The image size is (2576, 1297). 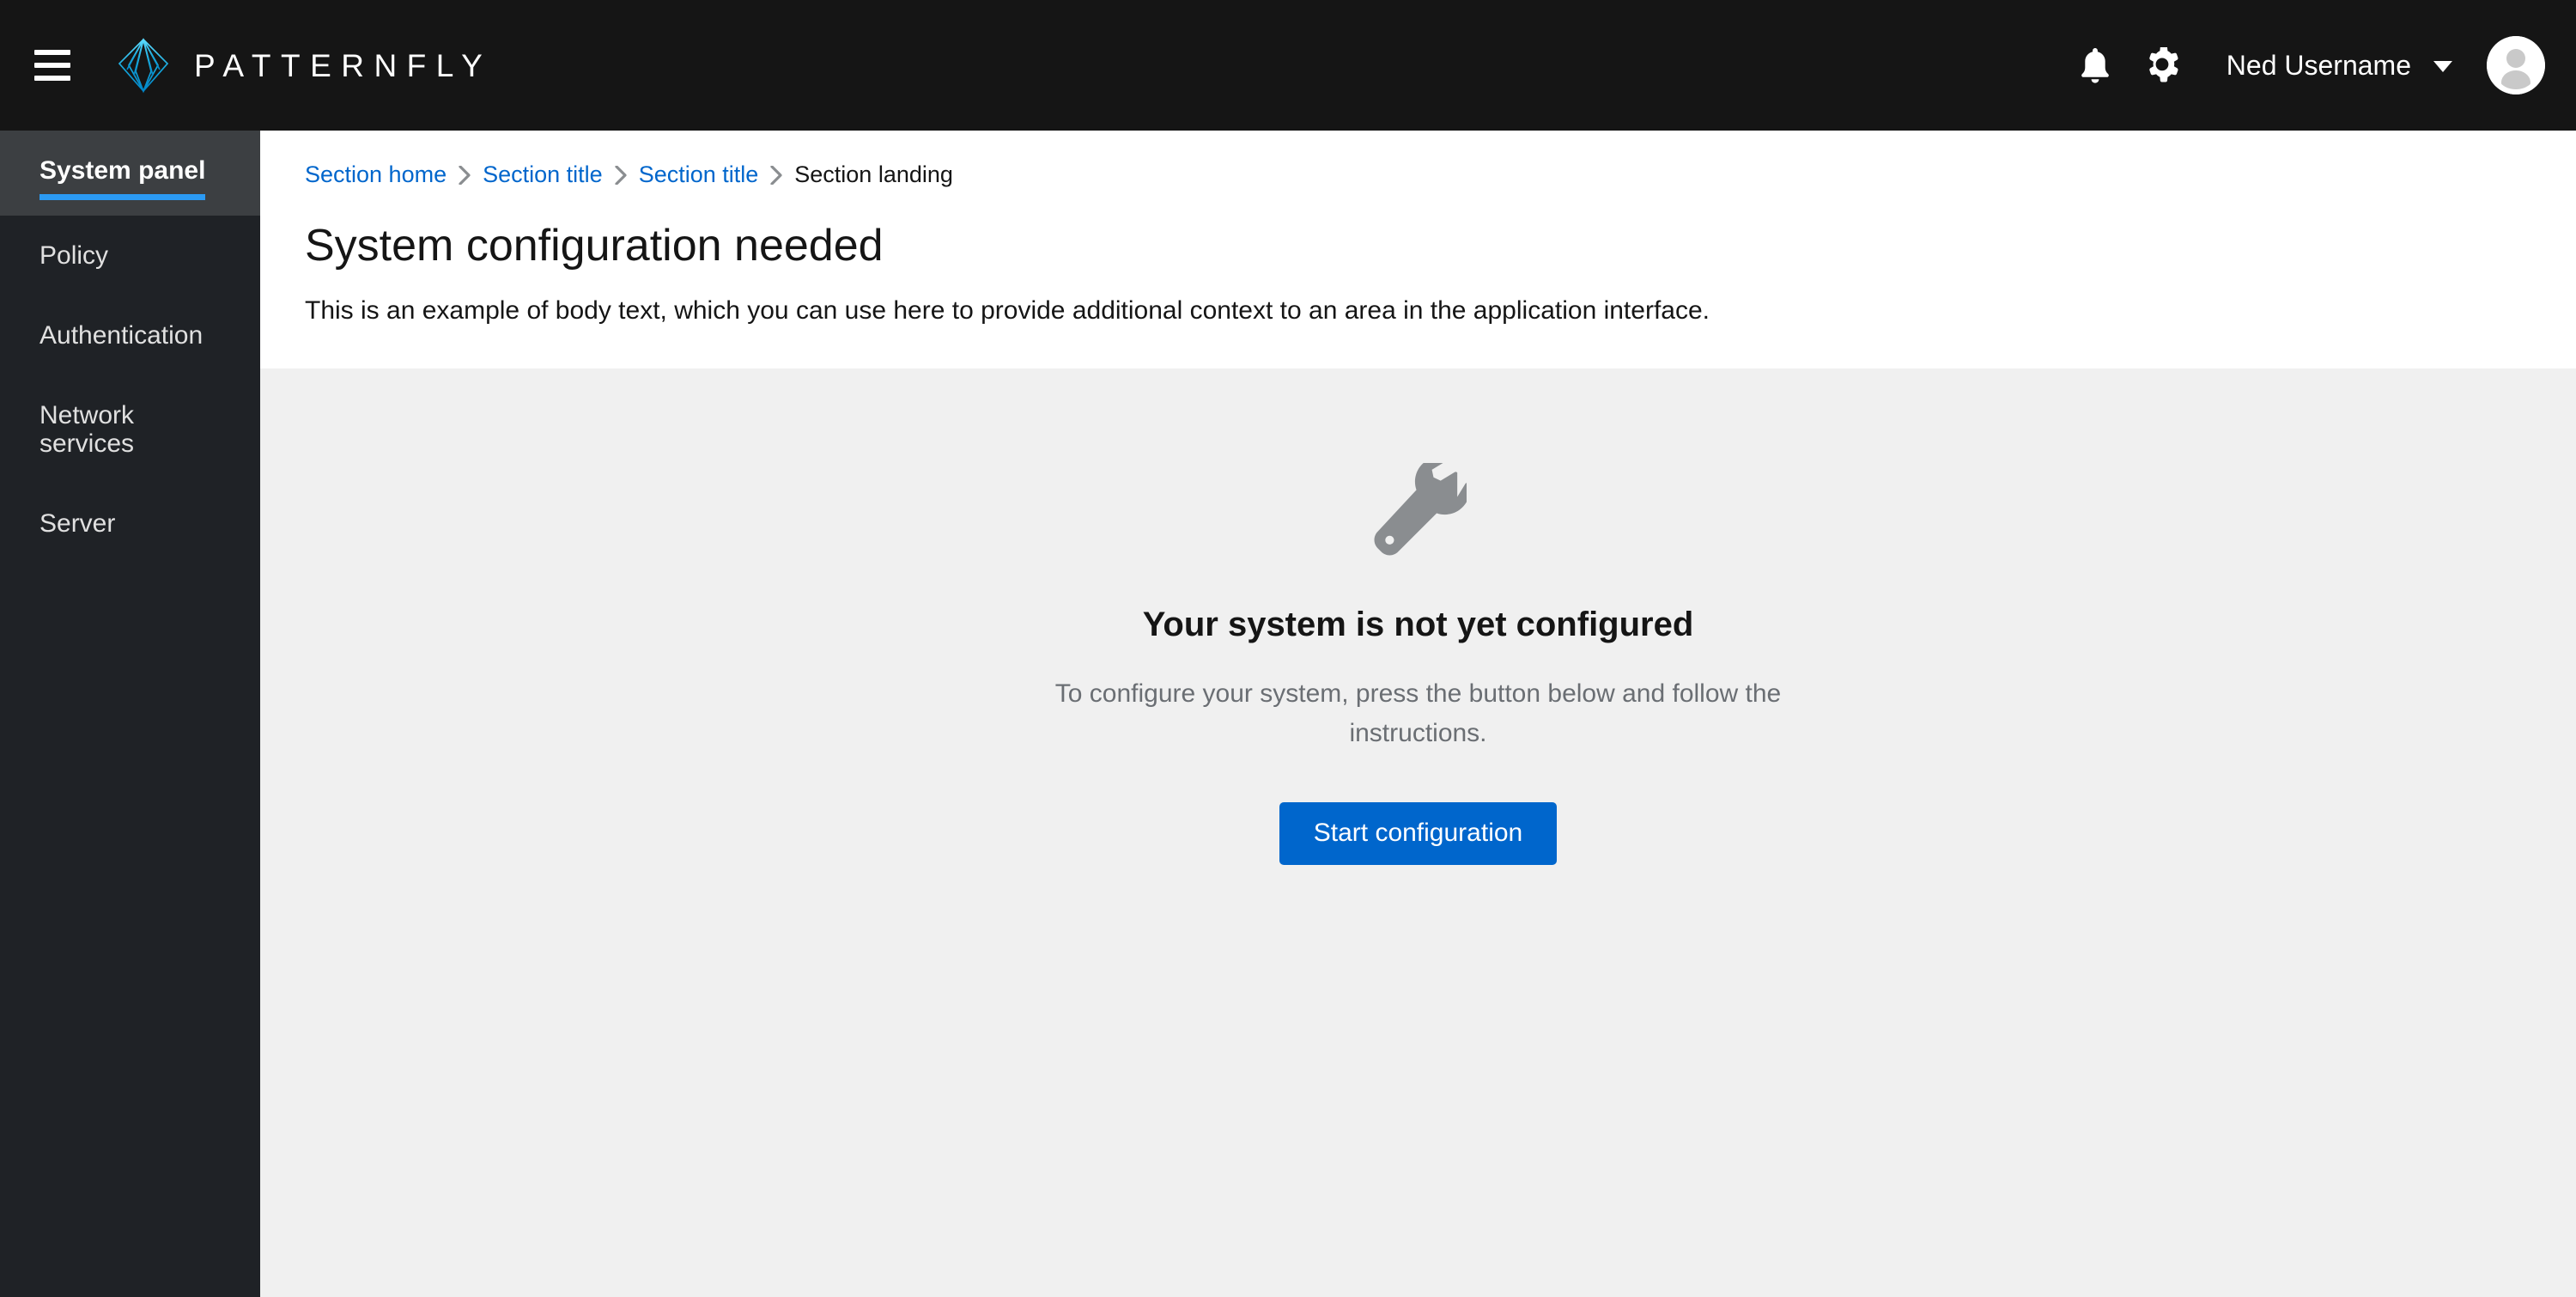 What do you see at coordinates (1420, 509) in the screenshot?
I see `wrench-icon` at bounding box center [1420, 509].